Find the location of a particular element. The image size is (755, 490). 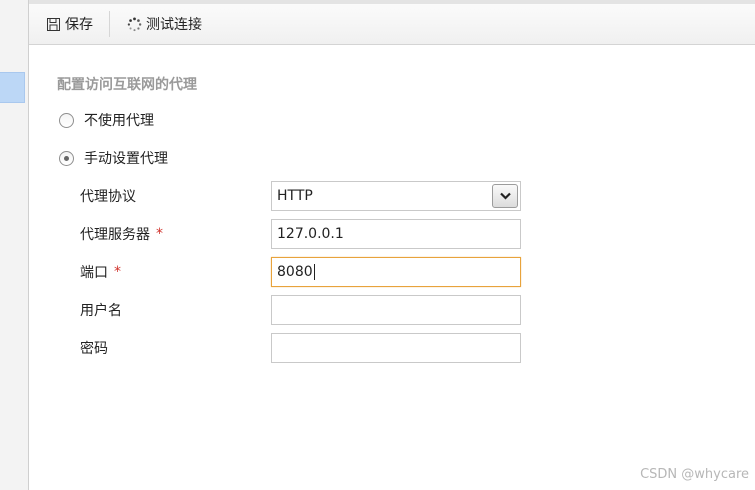

text-caret is located at coordinates (314, 272).